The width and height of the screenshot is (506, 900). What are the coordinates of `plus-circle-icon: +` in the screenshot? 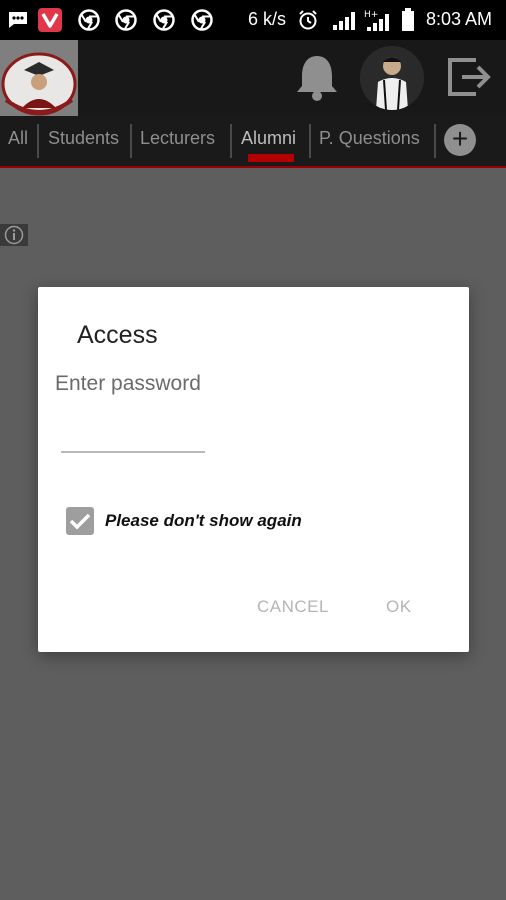 It's located at (460, 140).